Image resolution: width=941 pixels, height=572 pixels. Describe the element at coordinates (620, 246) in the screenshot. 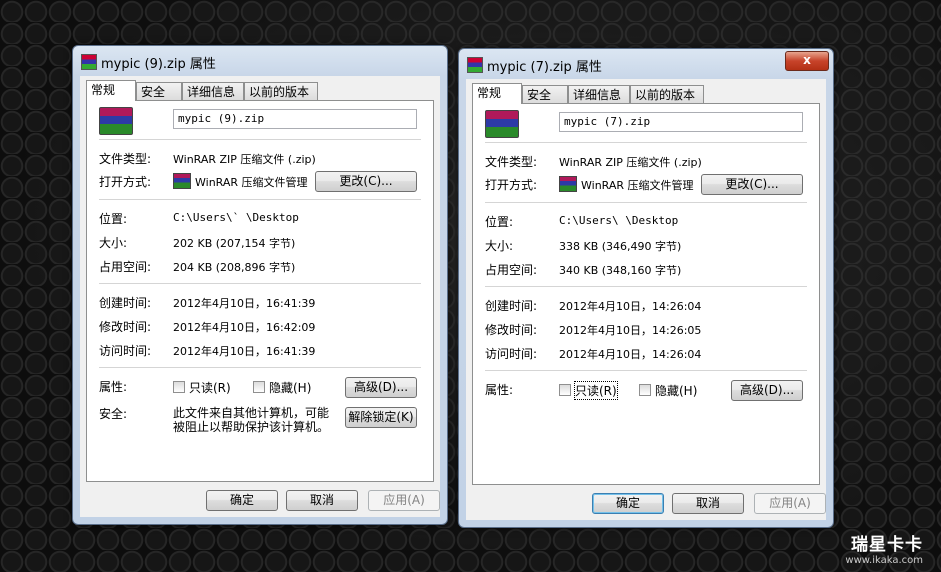

I see `size-value: 338 KB (346,490 字节)` at that location.